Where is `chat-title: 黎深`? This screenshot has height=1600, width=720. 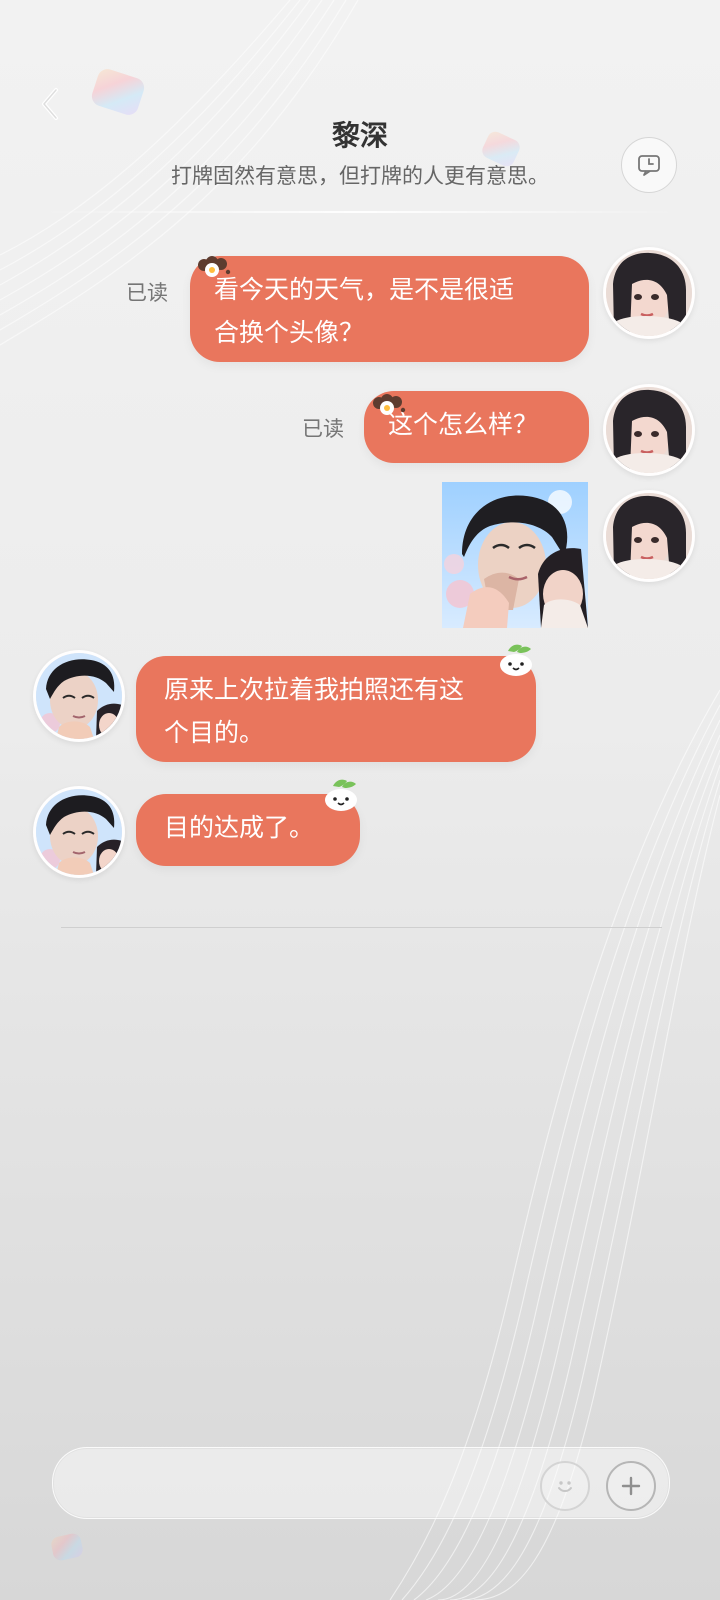 chat-title: 黎深 is located at coordinates (359, 135).